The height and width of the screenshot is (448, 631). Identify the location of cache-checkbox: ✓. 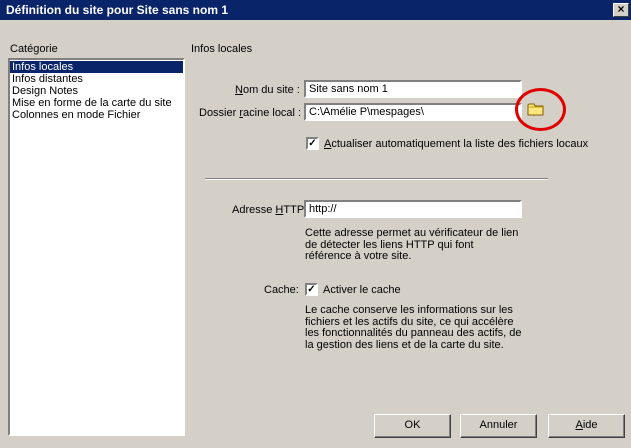
(311, 289).